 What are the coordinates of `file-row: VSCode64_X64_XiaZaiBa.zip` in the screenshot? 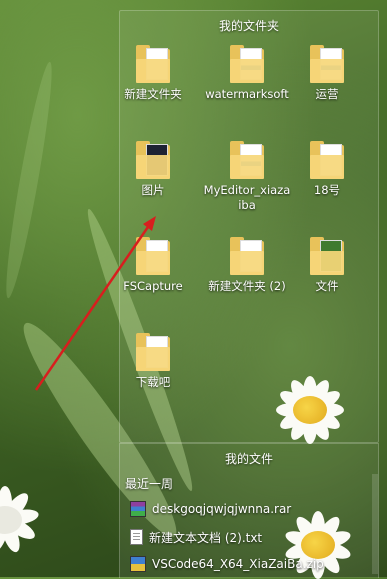 It's located at (227, 564).